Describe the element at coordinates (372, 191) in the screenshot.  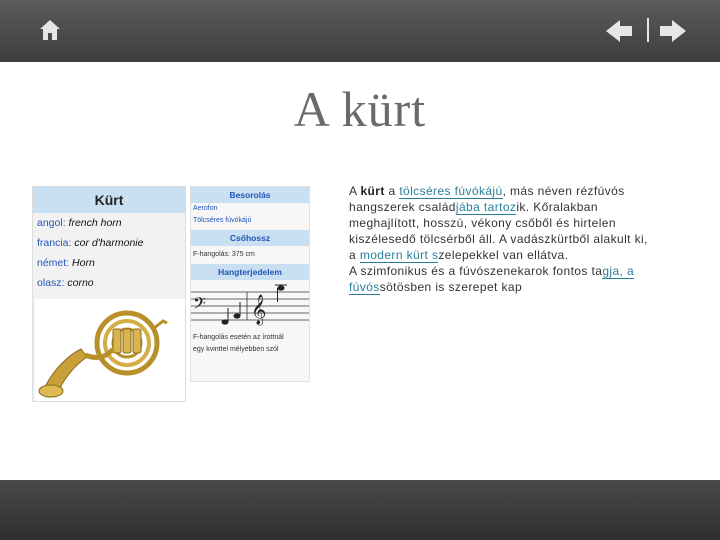
I see `term-kurt: kürt` at that location.